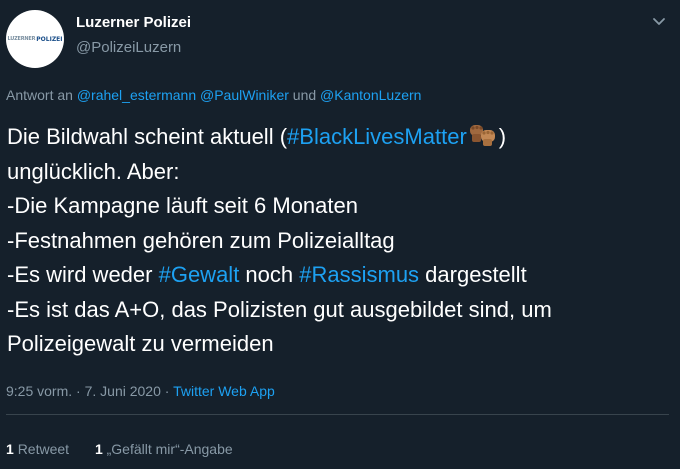  Describe the element at coordinates (147, 136) in the screenshot. I see `text-segment: Die Bildwahl scheint aktuell (` at that location.